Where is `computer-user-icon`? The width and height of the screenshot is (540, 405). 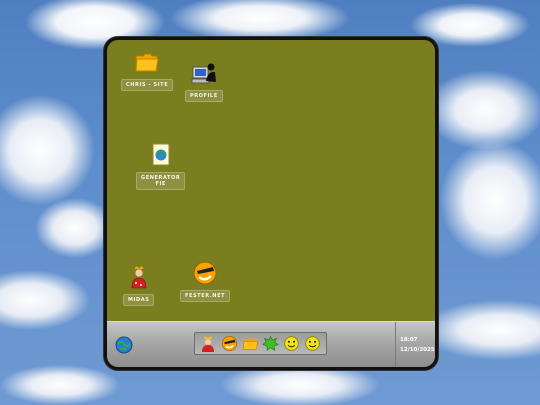
computer-user-icon is located at coordinates (204, 73).